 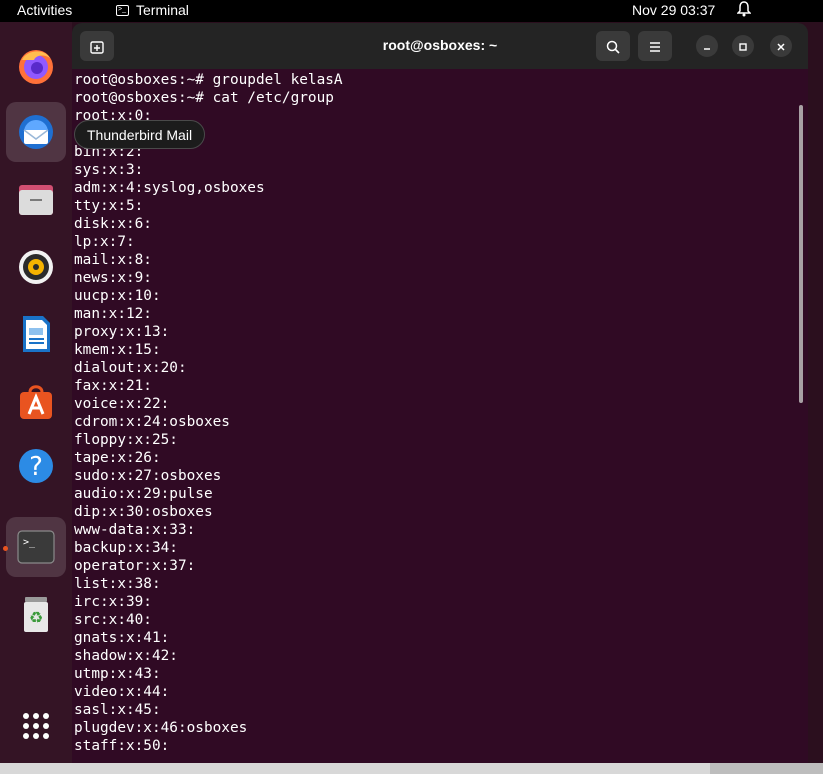 What do you see at coordinates (152, 422) in the screenshot?
I see `terminal-line: cdrom:x:24:osboxes` at bounding box center [152, 422].